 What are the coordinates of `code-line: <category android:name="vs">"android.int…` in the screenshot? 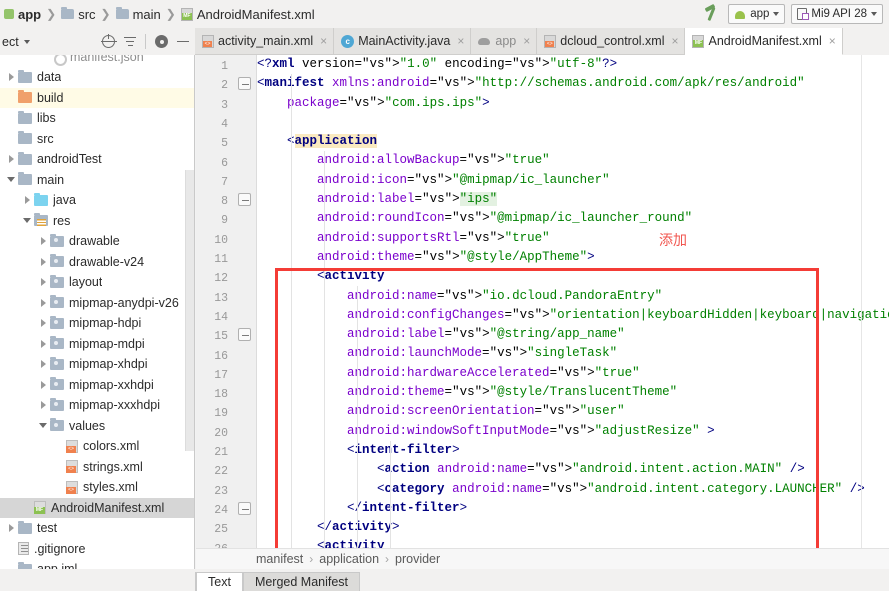 It's located at (573, 489).